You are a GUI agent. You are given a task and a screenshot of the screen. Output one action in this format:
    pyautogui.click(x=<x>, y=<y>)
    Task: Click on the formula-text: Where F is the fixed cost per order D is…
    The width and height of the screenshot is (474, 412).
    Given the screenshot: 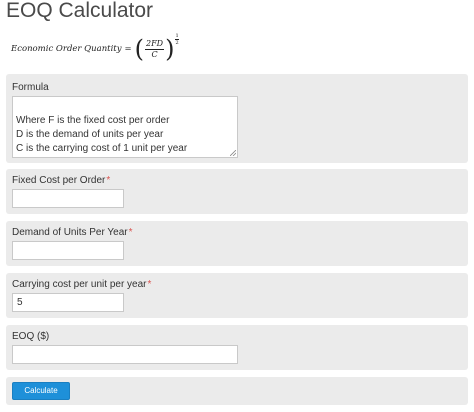 What is the action you would take?
    pyautogui.click(x=102, y=134)
    